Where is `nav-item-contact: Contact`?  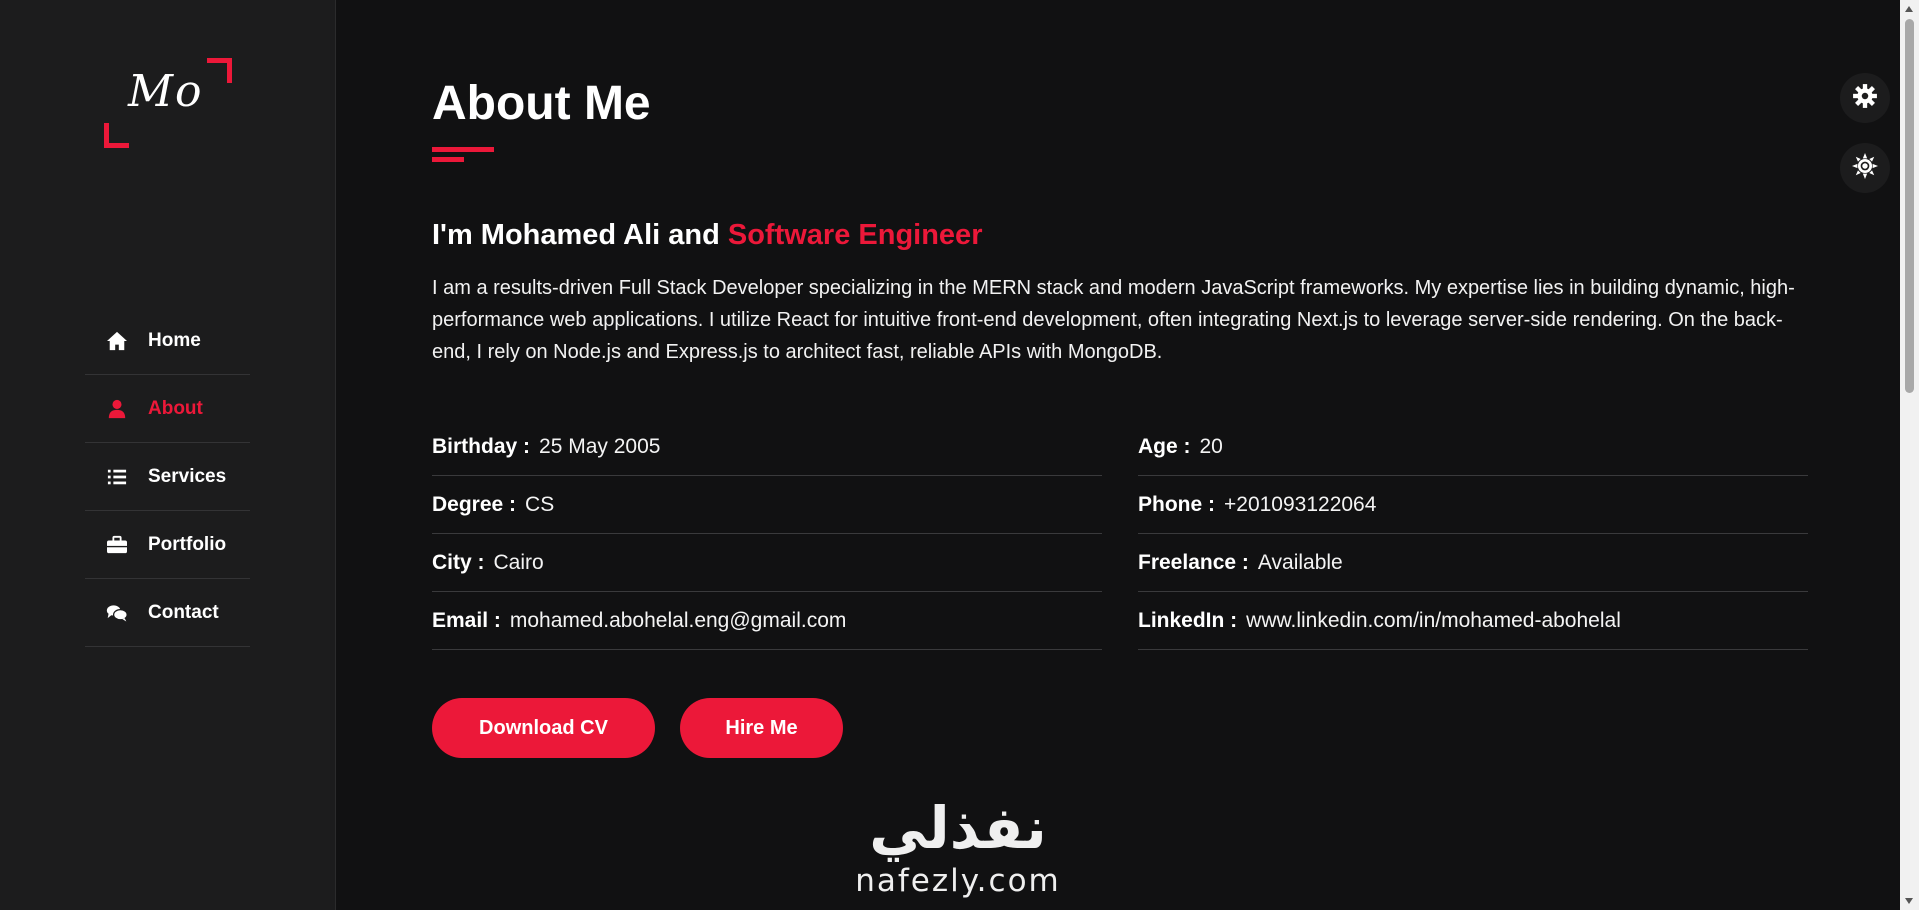 nav-item-contact: Contact is located at coordinates (167, 613).